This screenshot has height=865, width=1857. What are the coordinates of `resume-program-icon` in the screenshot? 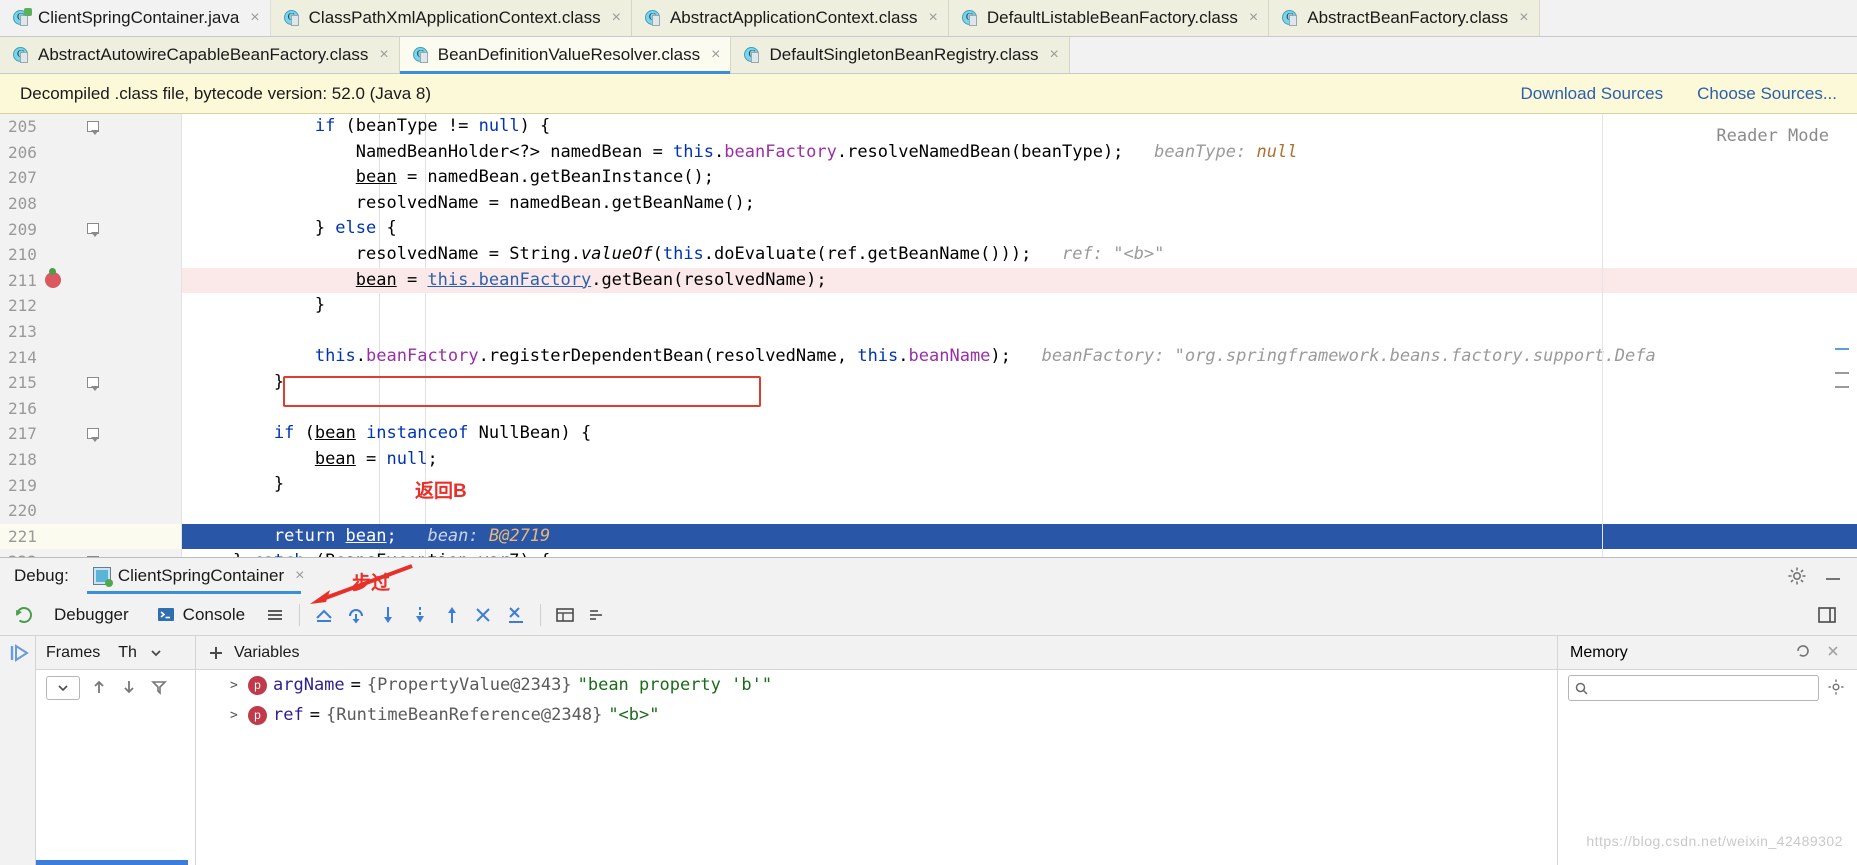 It's located at (18, 652).